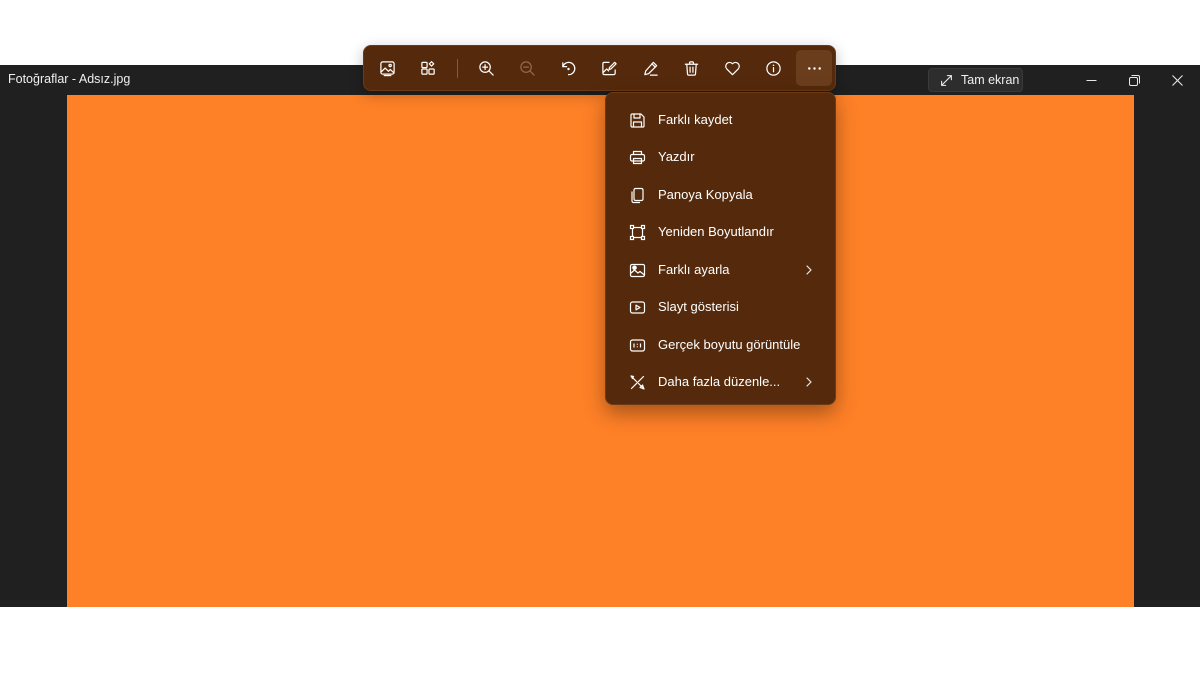 The height and width of the screenshot is (675, 1200). What do you see at coordinates (69, 79) in the screenshot?
I see `window-title: Fotoğraflar - Adsız.jpg` at bounding box center [69, 79].